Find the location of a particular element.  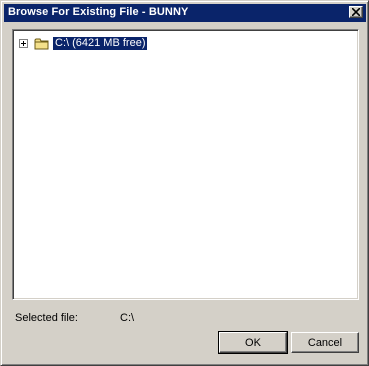

close-icon is located at coordinates (356, 12).